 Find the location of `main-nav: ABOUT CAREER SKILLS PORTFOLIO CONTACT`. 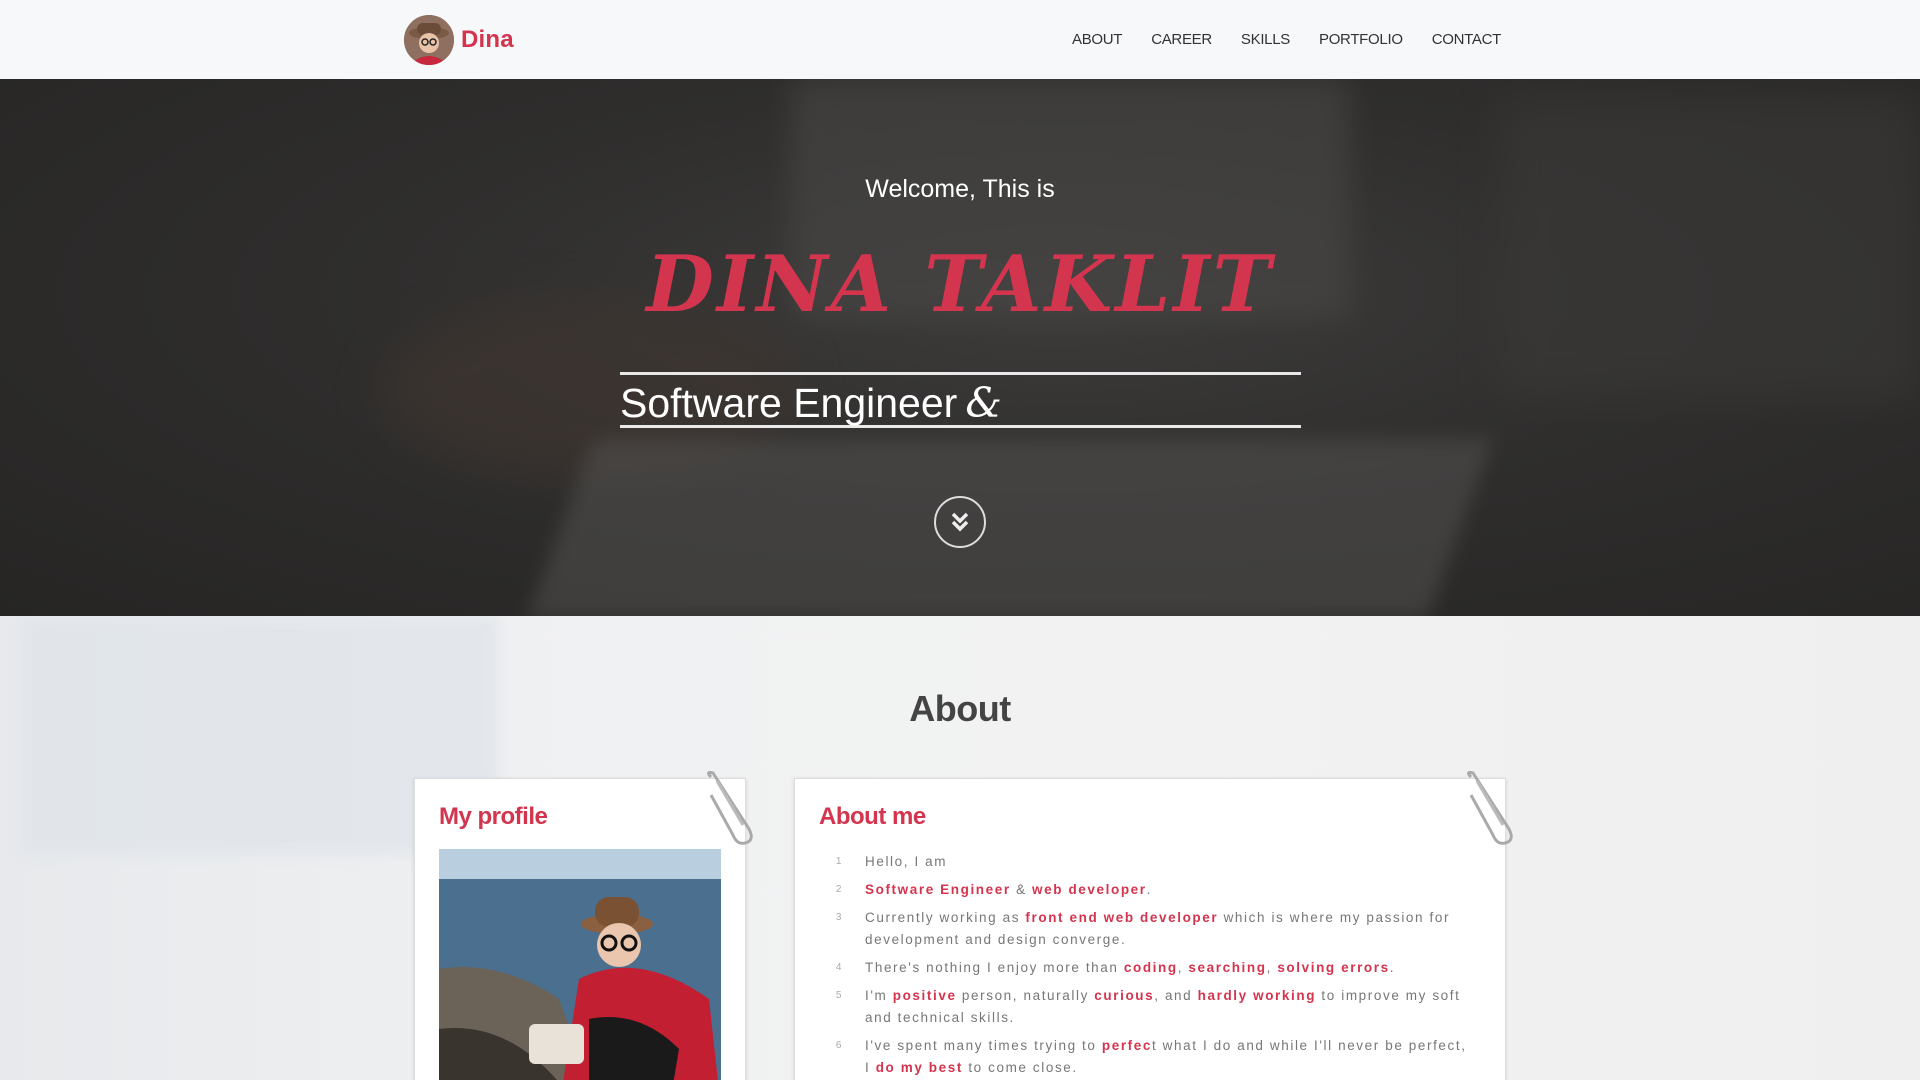

main-nav: ABOUT CAREER SKILLS PORTFOLIO CONTACT is located at coordinates (1272, 39).